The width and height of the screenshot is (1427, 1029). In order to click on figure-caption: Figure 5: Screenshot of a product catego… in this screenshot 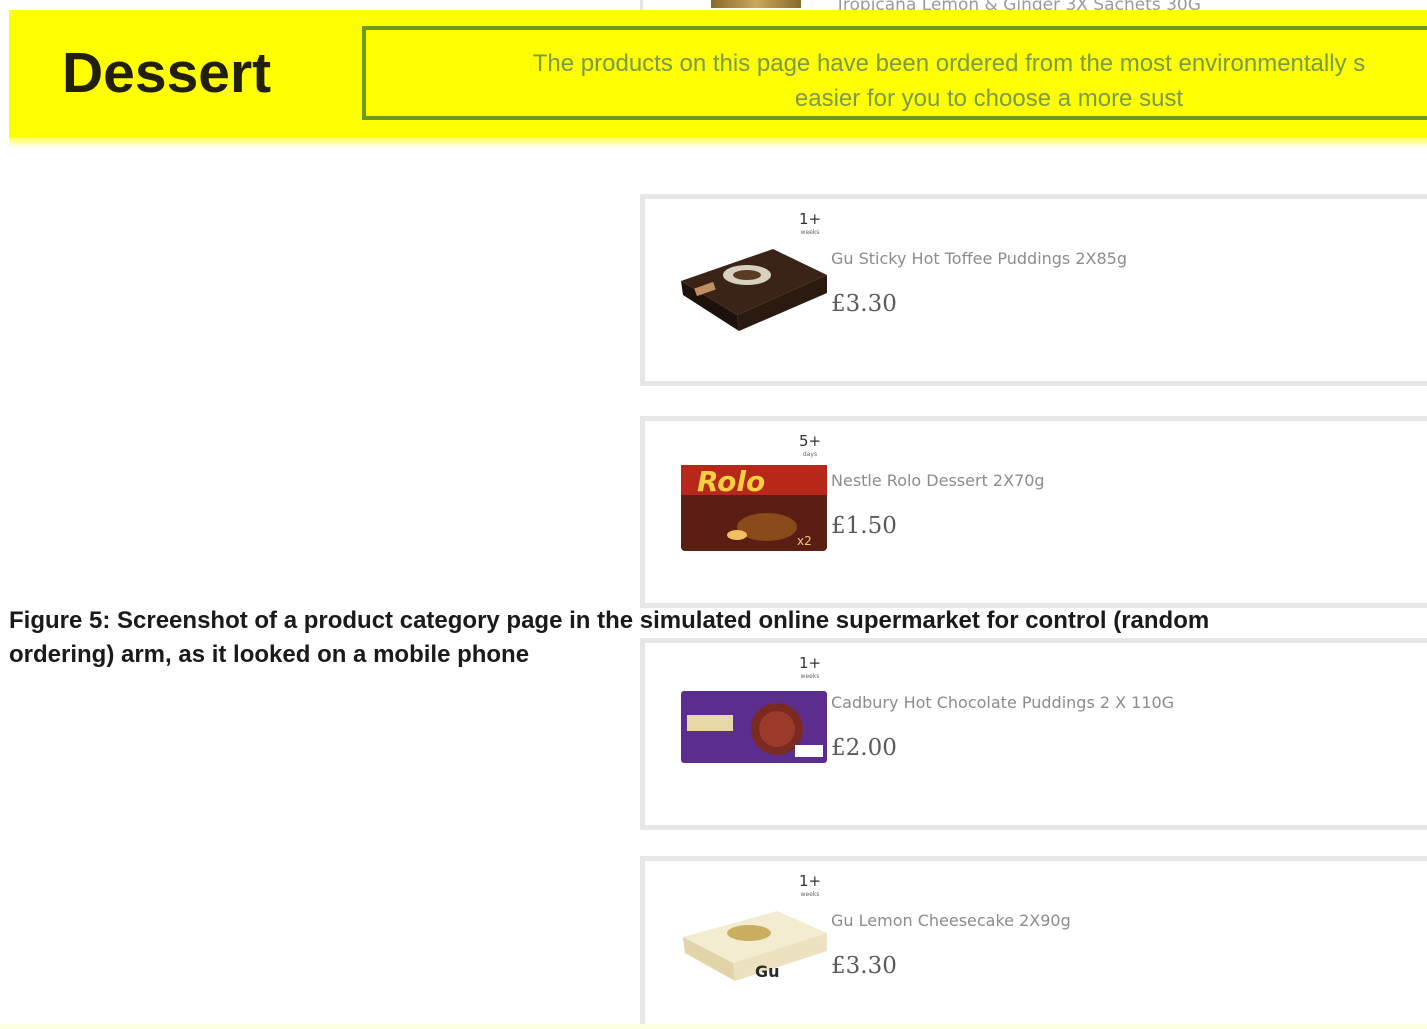, I will do `click(609, 637)`.